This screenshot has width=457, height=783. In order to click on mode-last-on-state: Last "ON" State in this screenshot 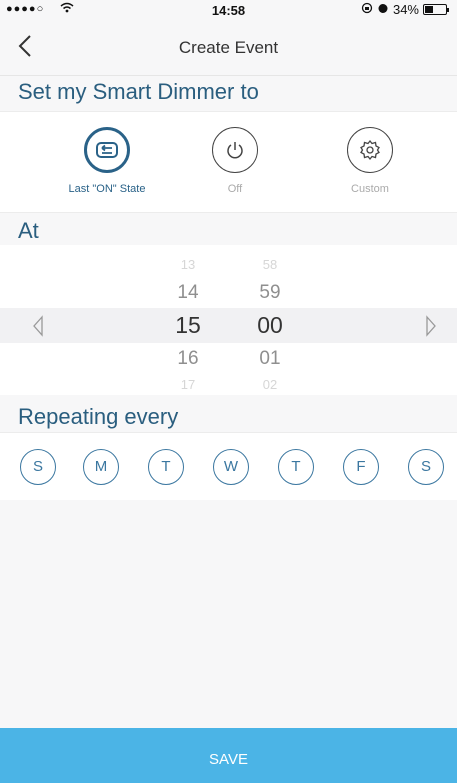, I will do `click(107, 161)`.